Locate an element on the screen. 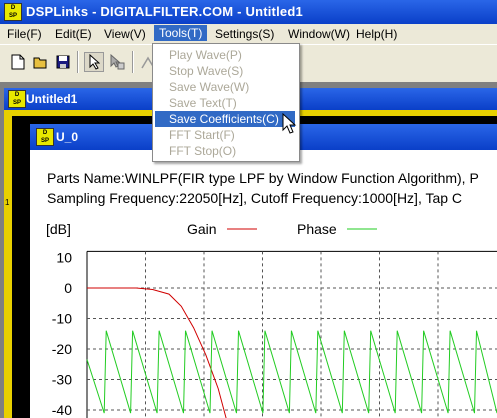 The image size is (497, 418). menu-item-fft-start: FFT Start(F) is located at coordinates (225, 135).